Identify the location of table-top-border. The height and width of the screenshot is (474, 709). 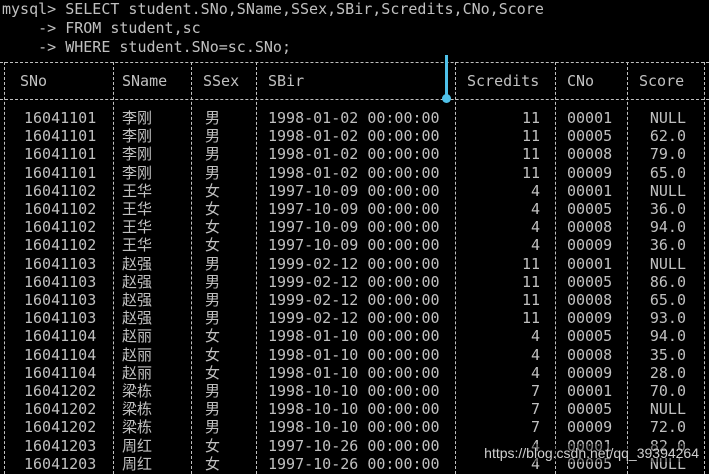
(354, 62).